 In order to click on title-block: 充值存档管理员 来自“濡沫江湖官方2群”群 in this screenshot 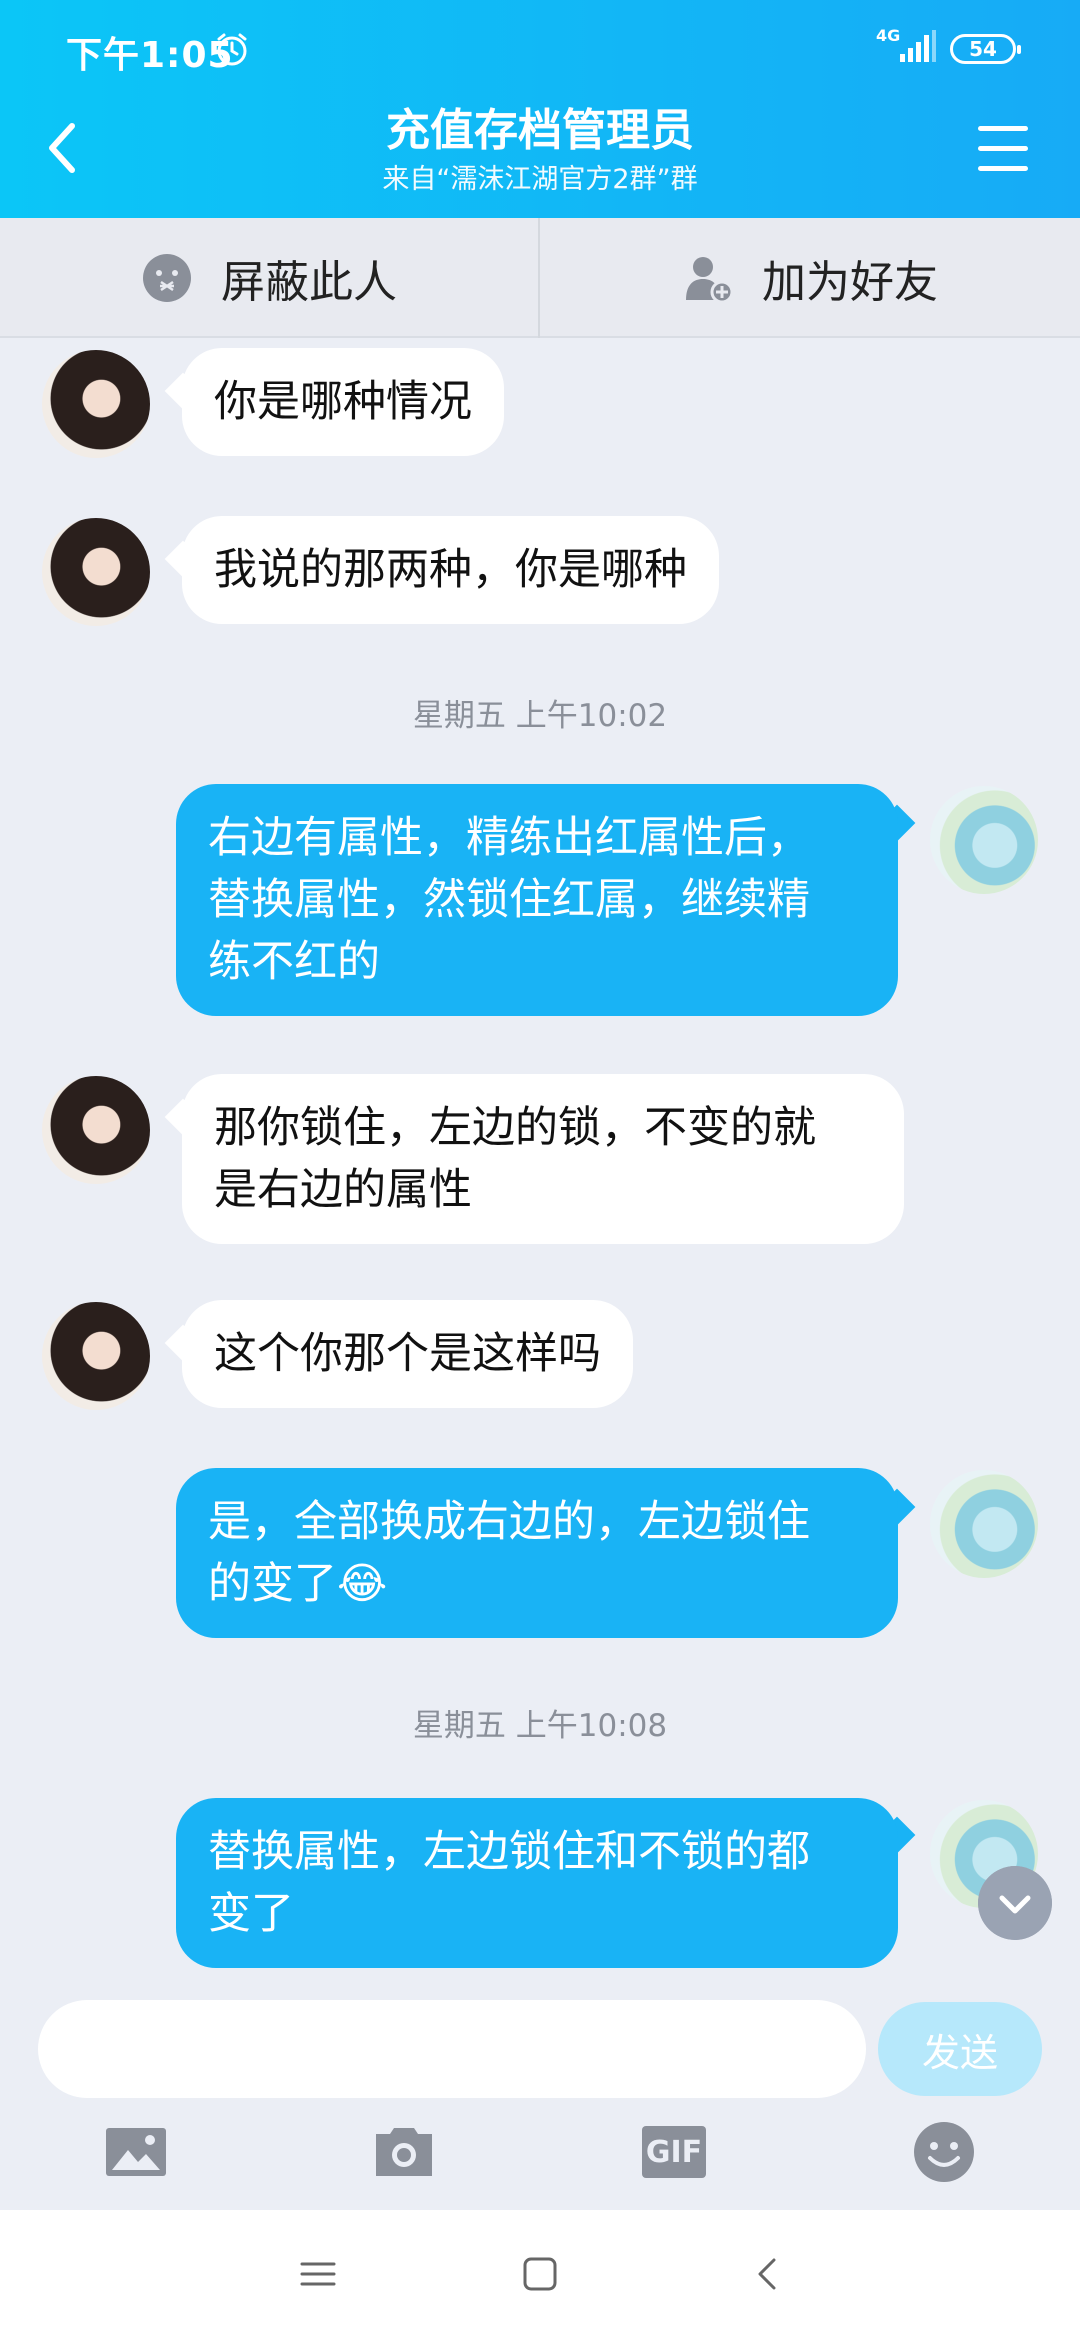, I will do `click(540, 149)`.